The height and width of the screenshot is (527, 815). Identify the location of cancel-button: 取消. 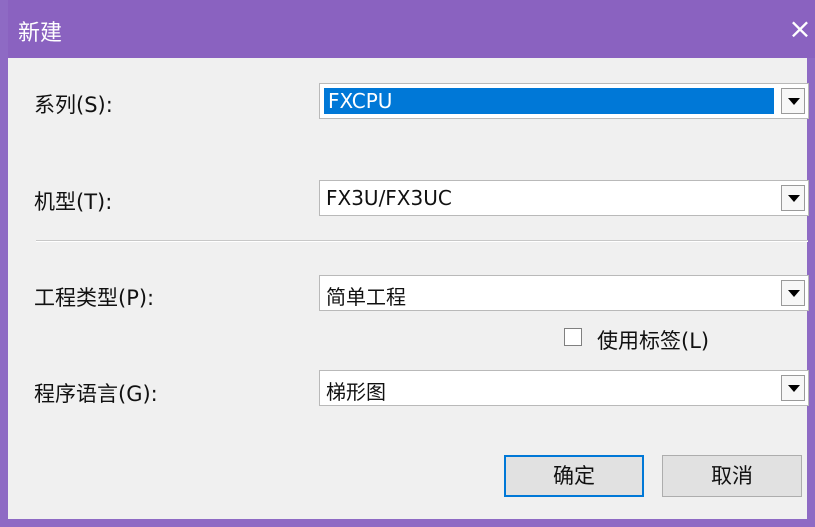
(732, 476).